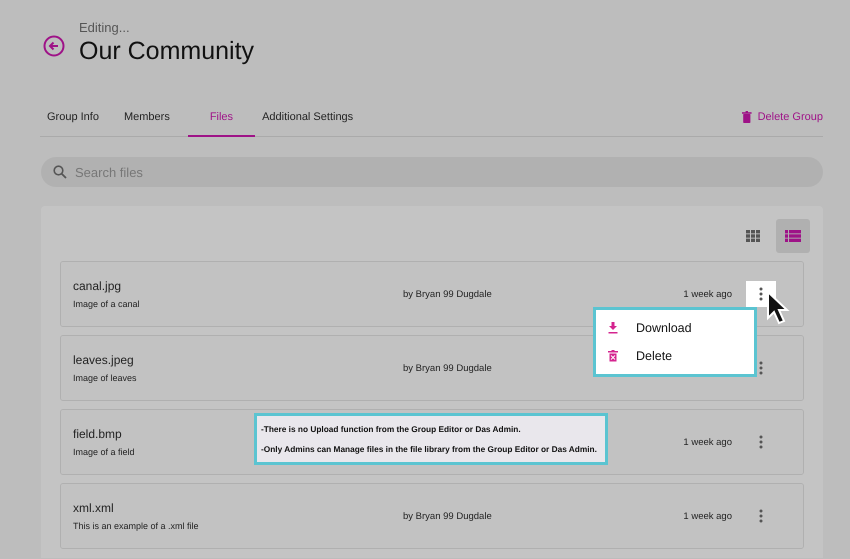  I want to click on search-field: Search files, so click(432, 172).